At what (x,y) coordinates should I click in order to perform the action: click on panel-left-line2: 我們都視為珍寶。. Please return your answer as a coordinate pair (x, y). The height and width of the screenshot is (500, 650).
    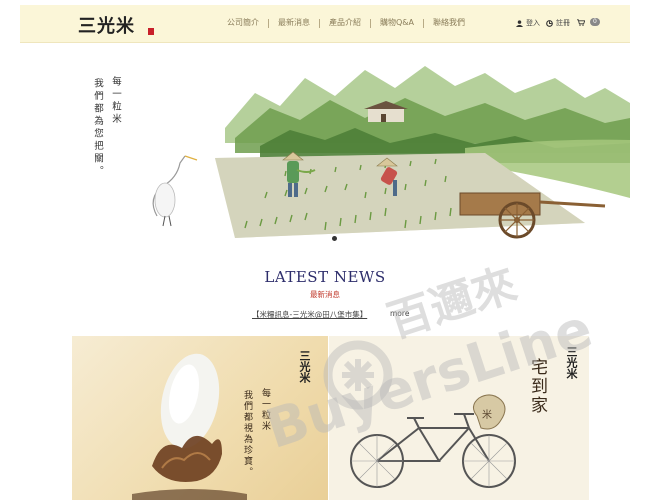
    Looking at the image, I should click on (247, 434).